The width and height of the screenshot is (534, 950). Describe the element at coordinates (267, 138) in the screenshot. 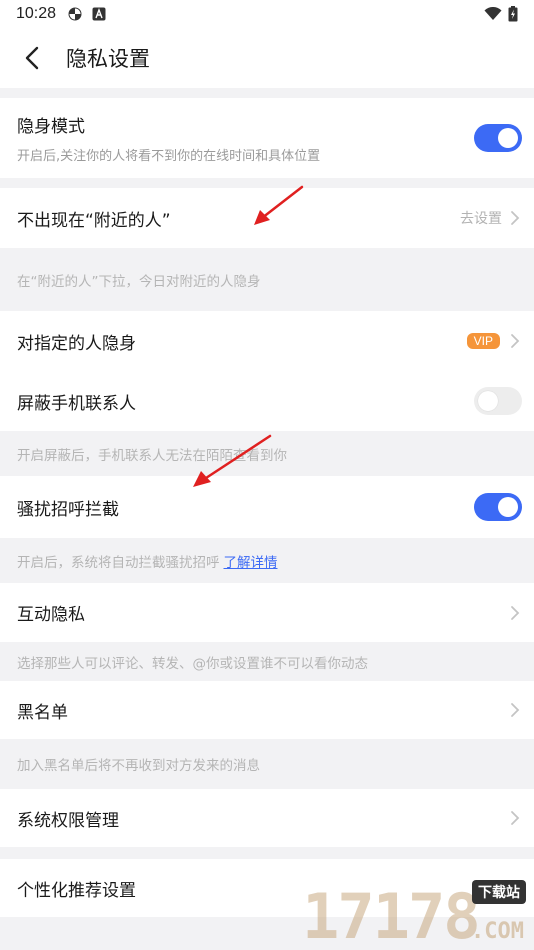

I see `stealth-mode-row: 隐身模式 开启后,关注你的人将看不到你的在线时间和具体位置` at that location.